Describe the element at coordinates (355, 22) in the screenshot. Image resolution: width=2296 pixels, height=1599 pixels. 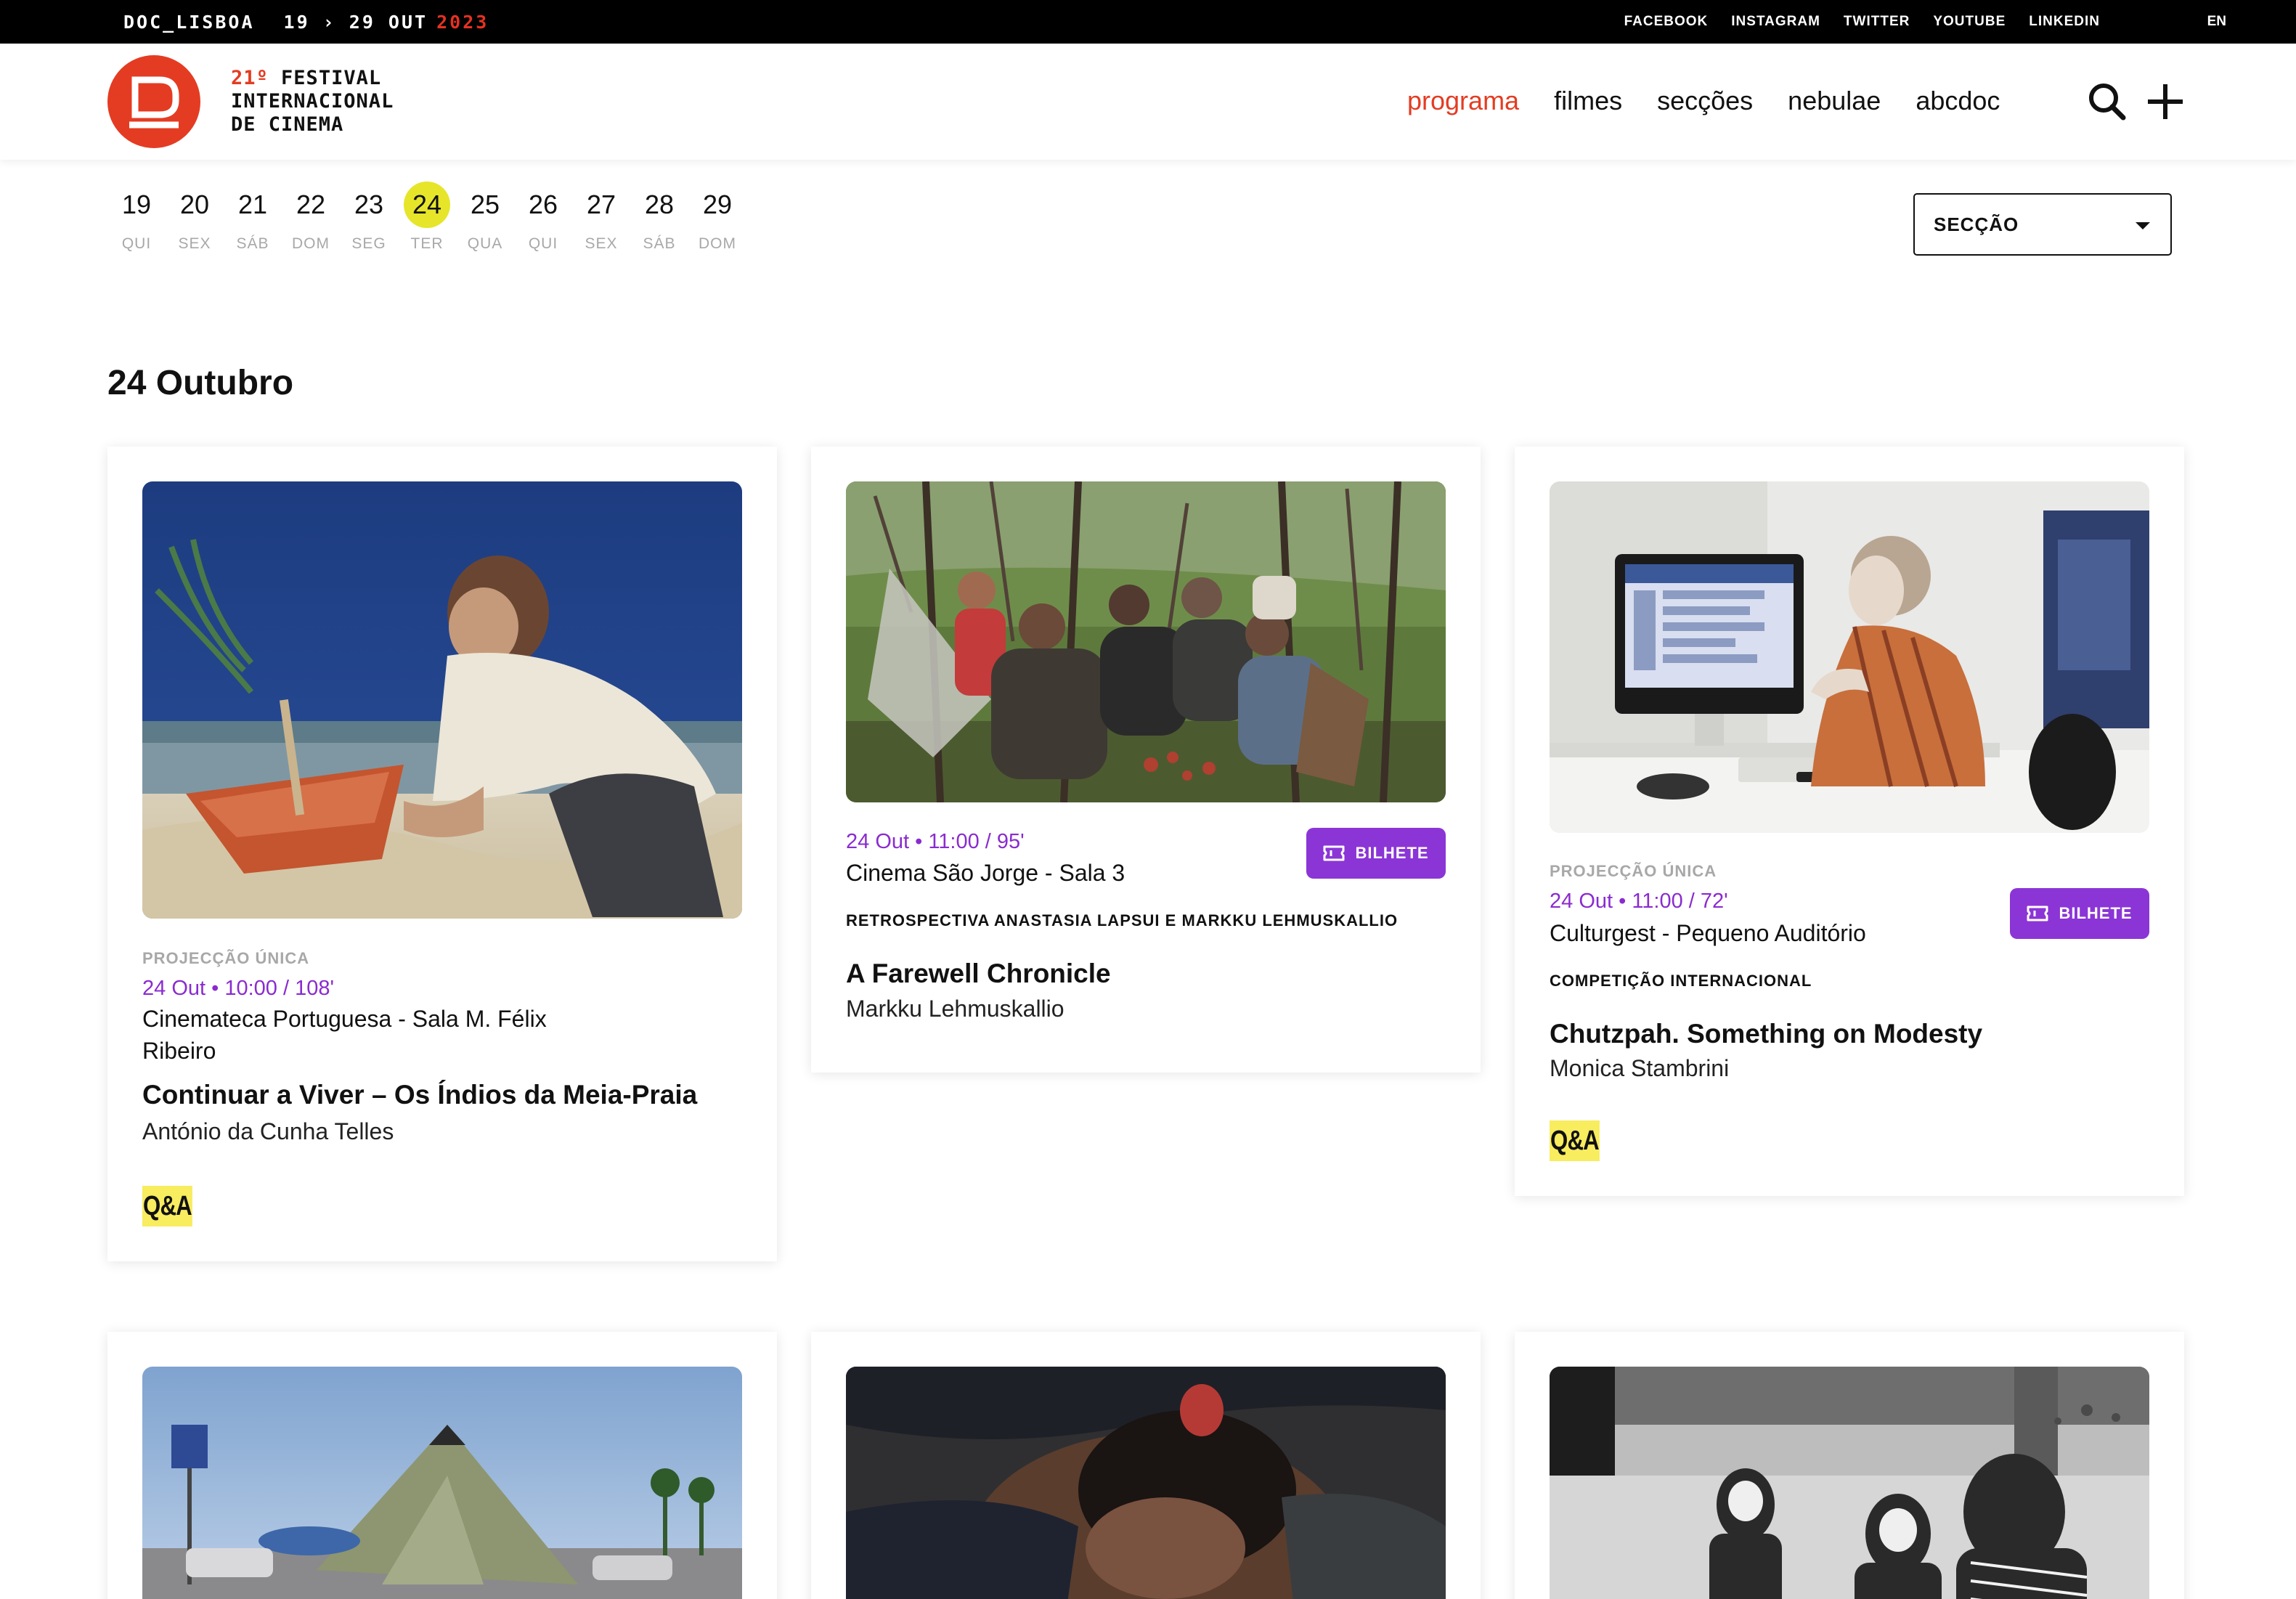
I see `festival-dates: 19 › 29 OUT` at that location.